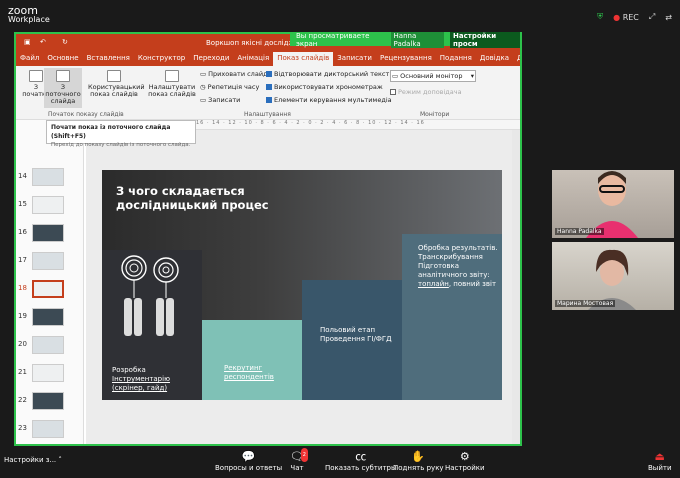  Describe the element at coordinates (192, 198) in the screenshot. I see `slide-title: З чого складається дослідницький процес` at that location.